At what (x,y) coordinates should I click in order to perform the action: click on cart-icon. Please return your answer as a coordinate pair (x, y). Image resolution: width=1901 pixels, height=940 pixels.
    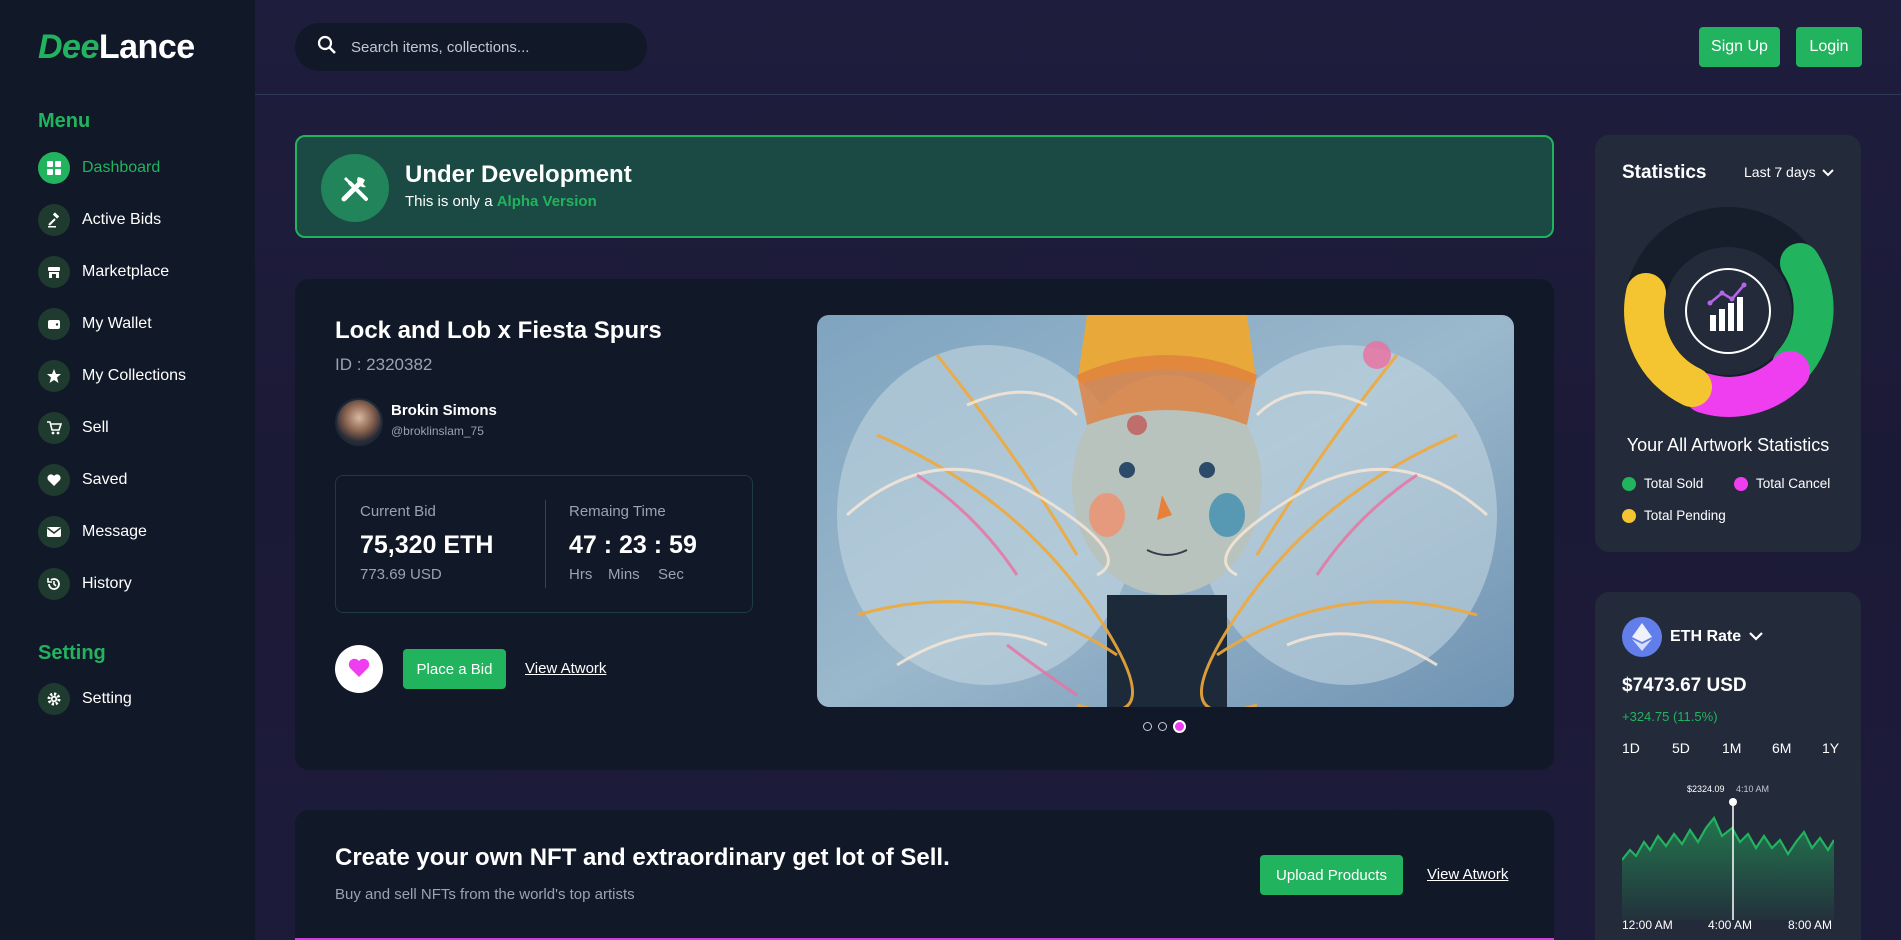
    Looking at the image, I should click on (54, 428).